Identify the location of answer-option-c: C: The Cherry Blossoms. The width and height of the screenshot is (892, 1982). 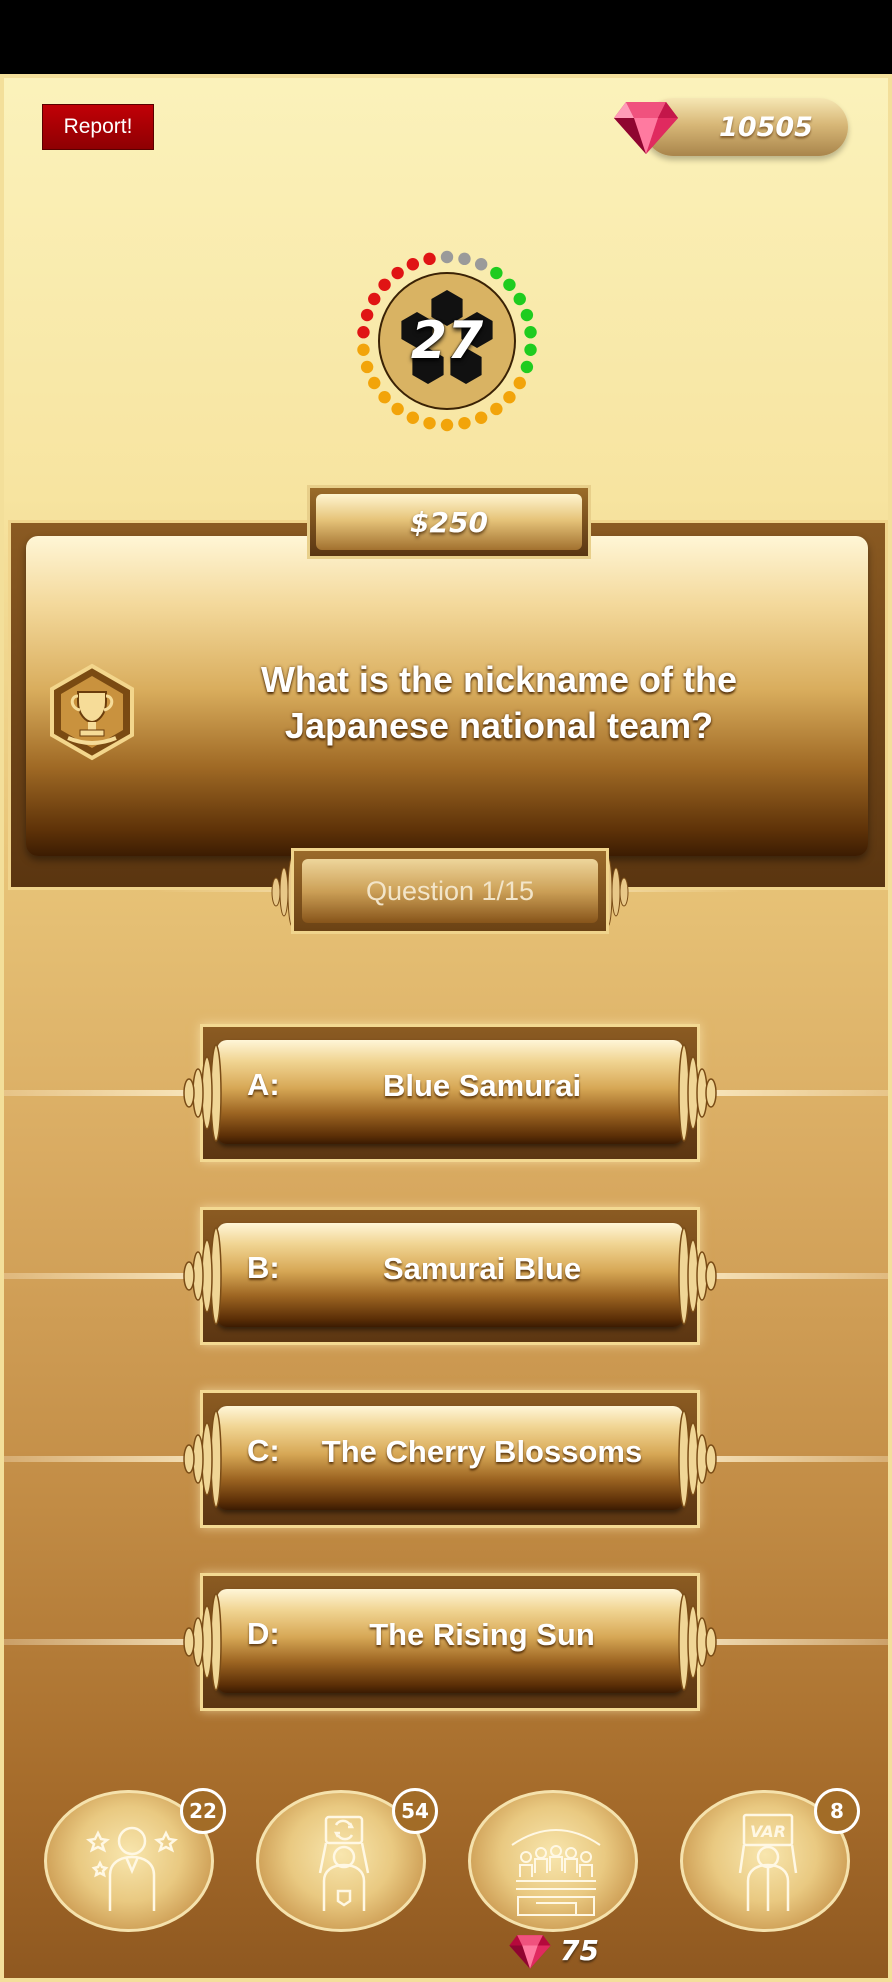
(450, 1459).